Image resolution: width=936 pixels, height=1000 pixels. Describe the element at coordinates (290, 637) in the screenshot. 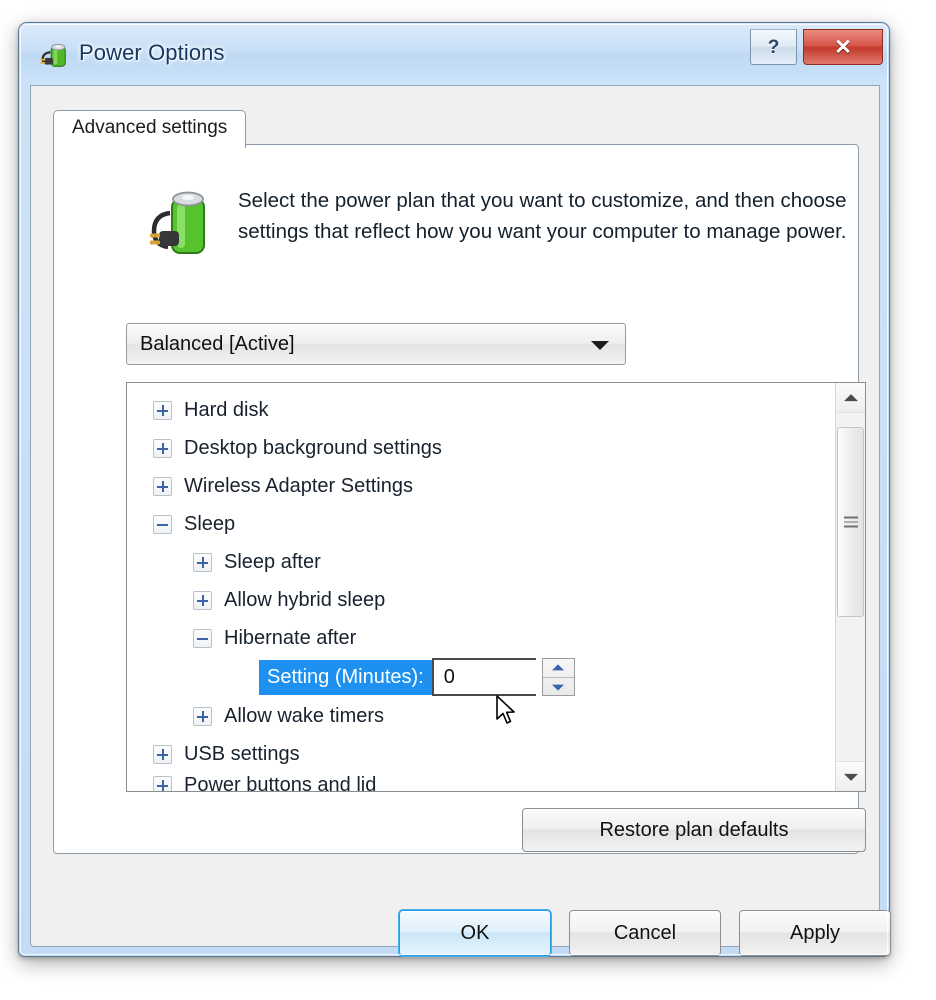

I see `tree-item-label: Hibernate after` at that location.